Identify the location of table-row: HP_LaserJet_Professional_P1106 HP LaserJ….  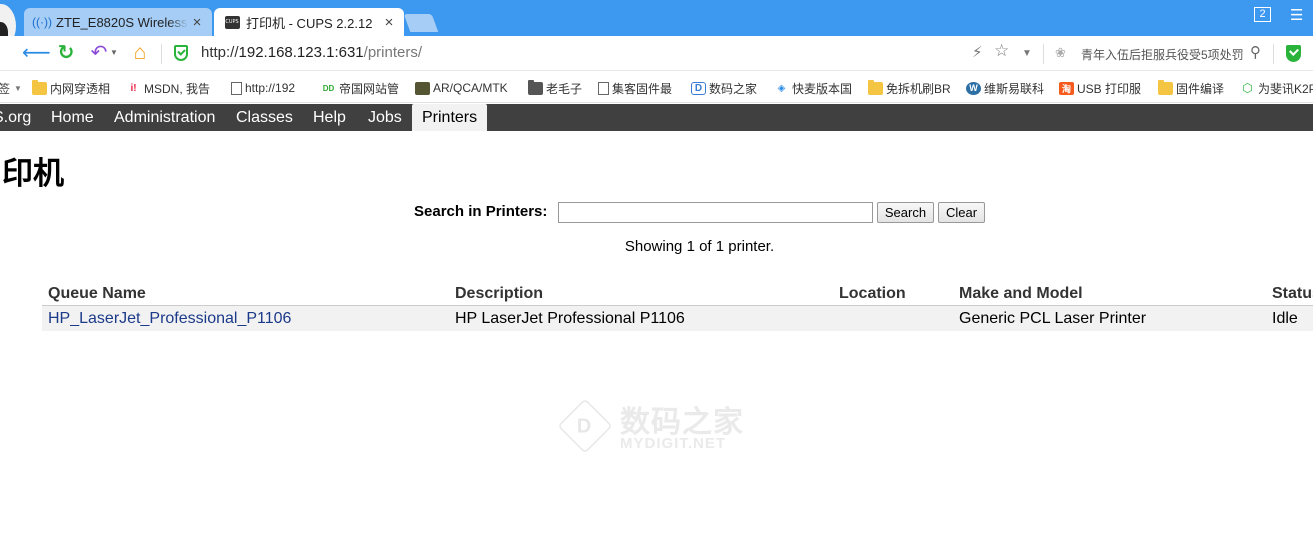
(677, 318).